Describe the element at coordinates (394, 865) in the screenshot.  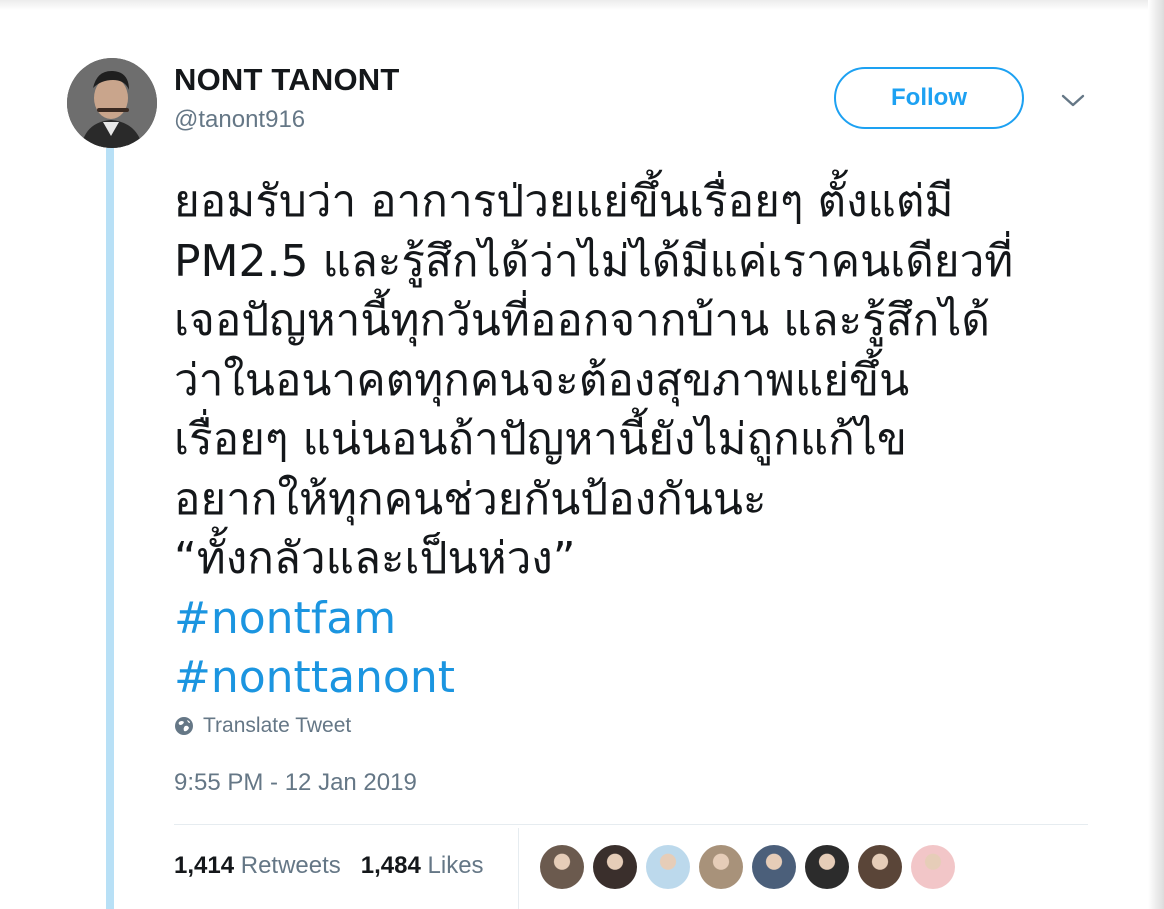
I see `likes-count: 1,484` at that location.